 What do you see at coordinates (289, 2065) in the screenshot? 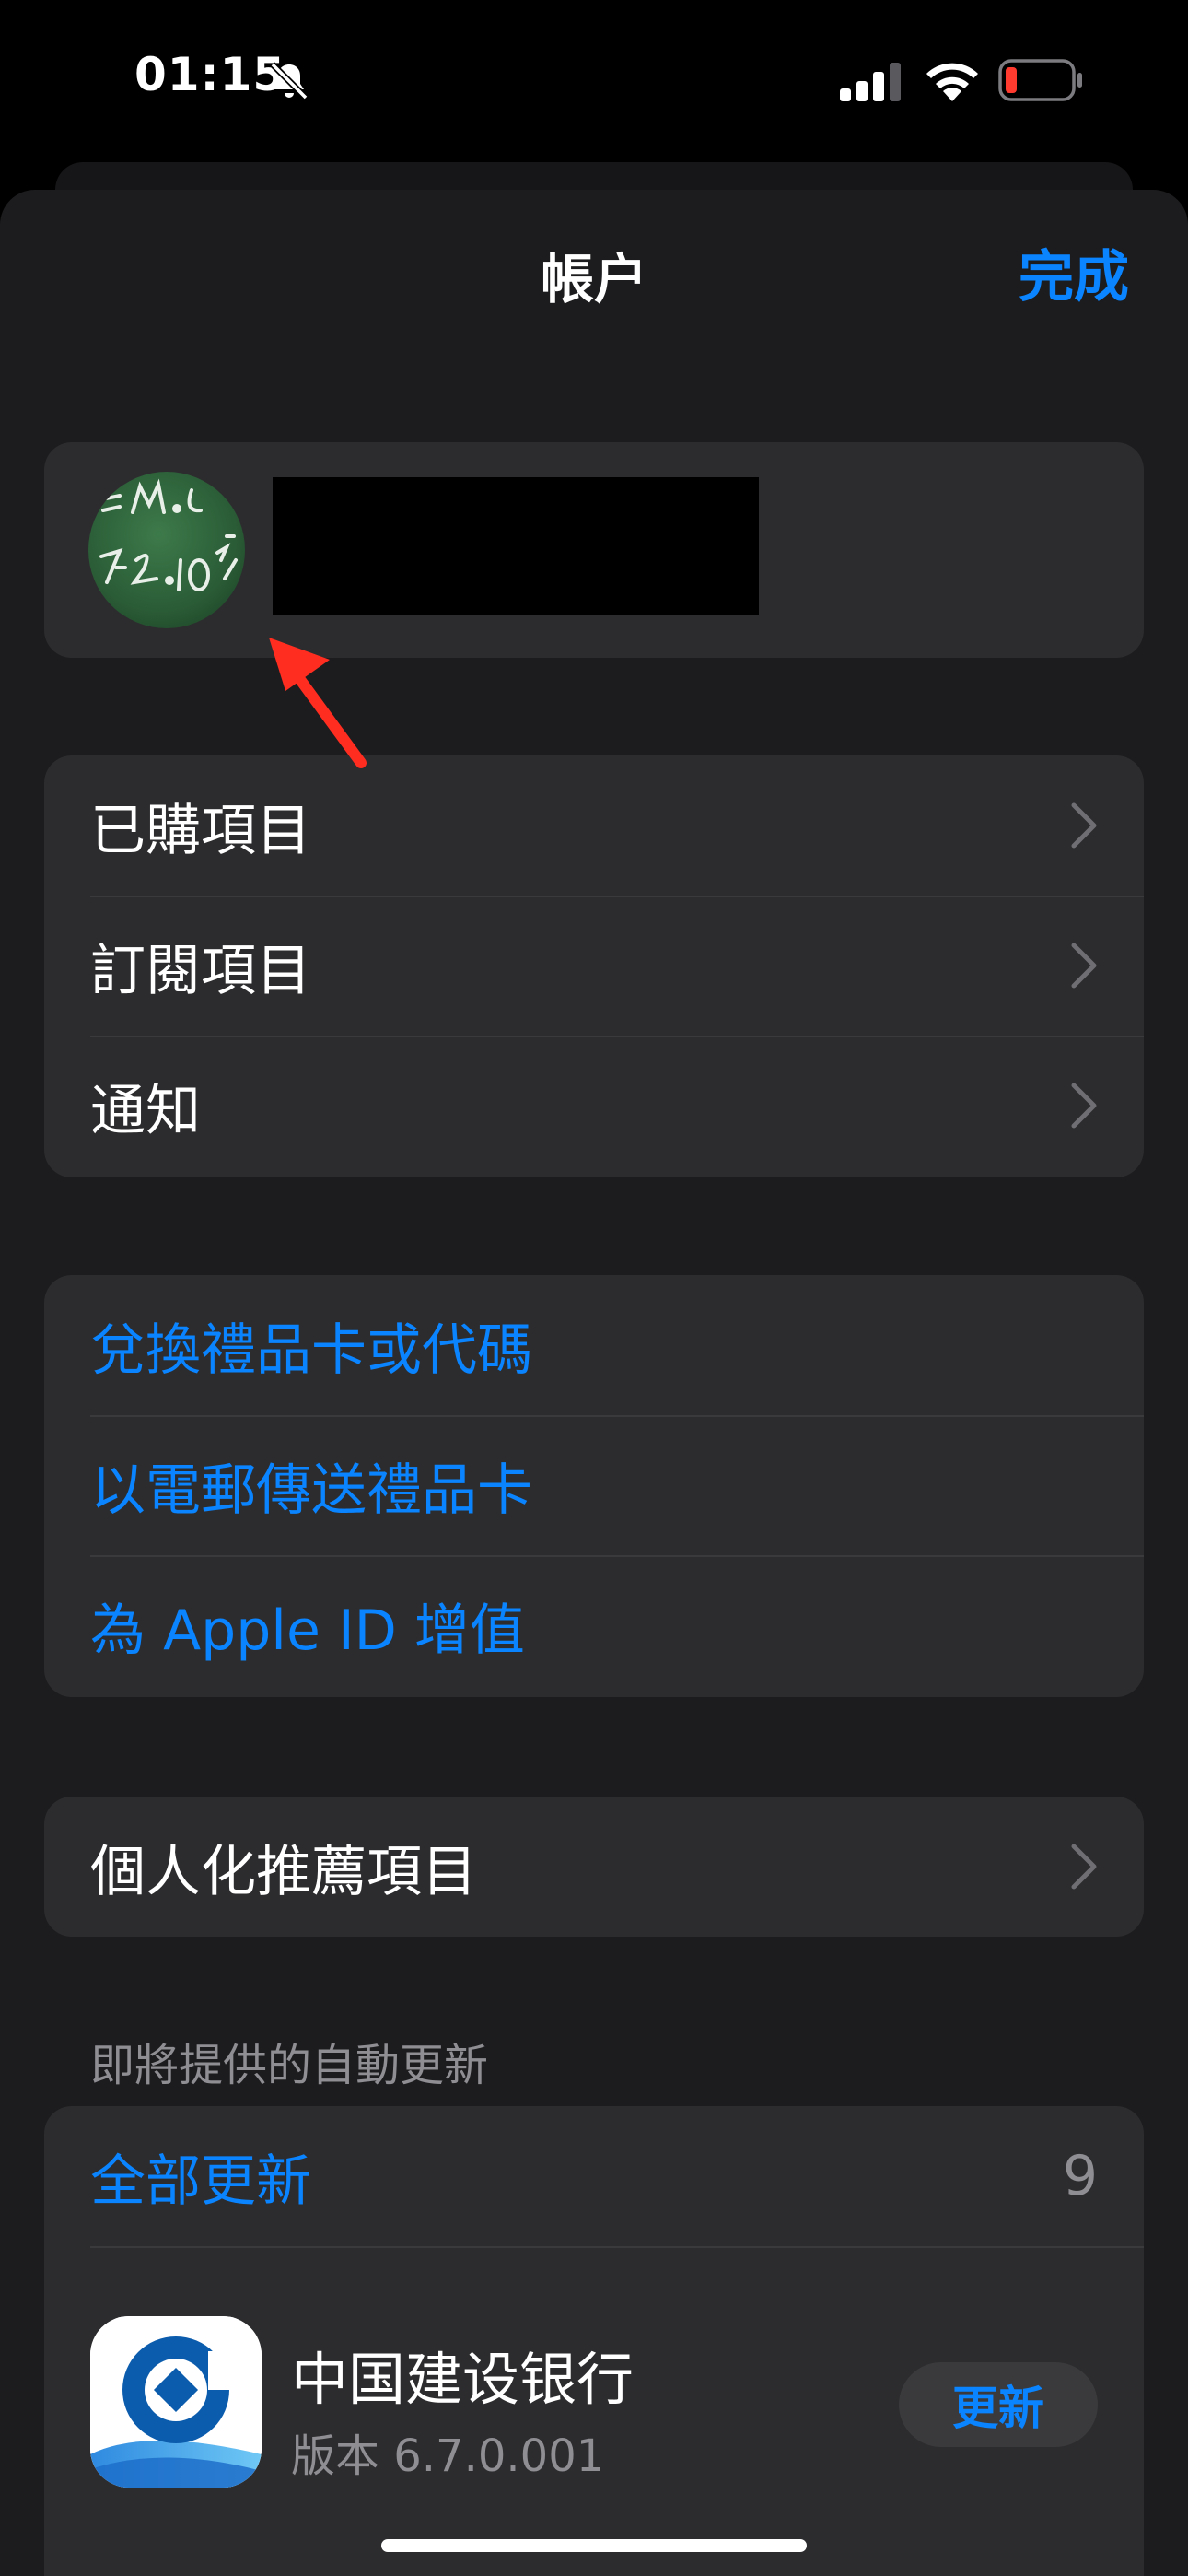
I see `upcoming-updates-header: 即將提供的自動更新` at bounding box center [289, 2065].